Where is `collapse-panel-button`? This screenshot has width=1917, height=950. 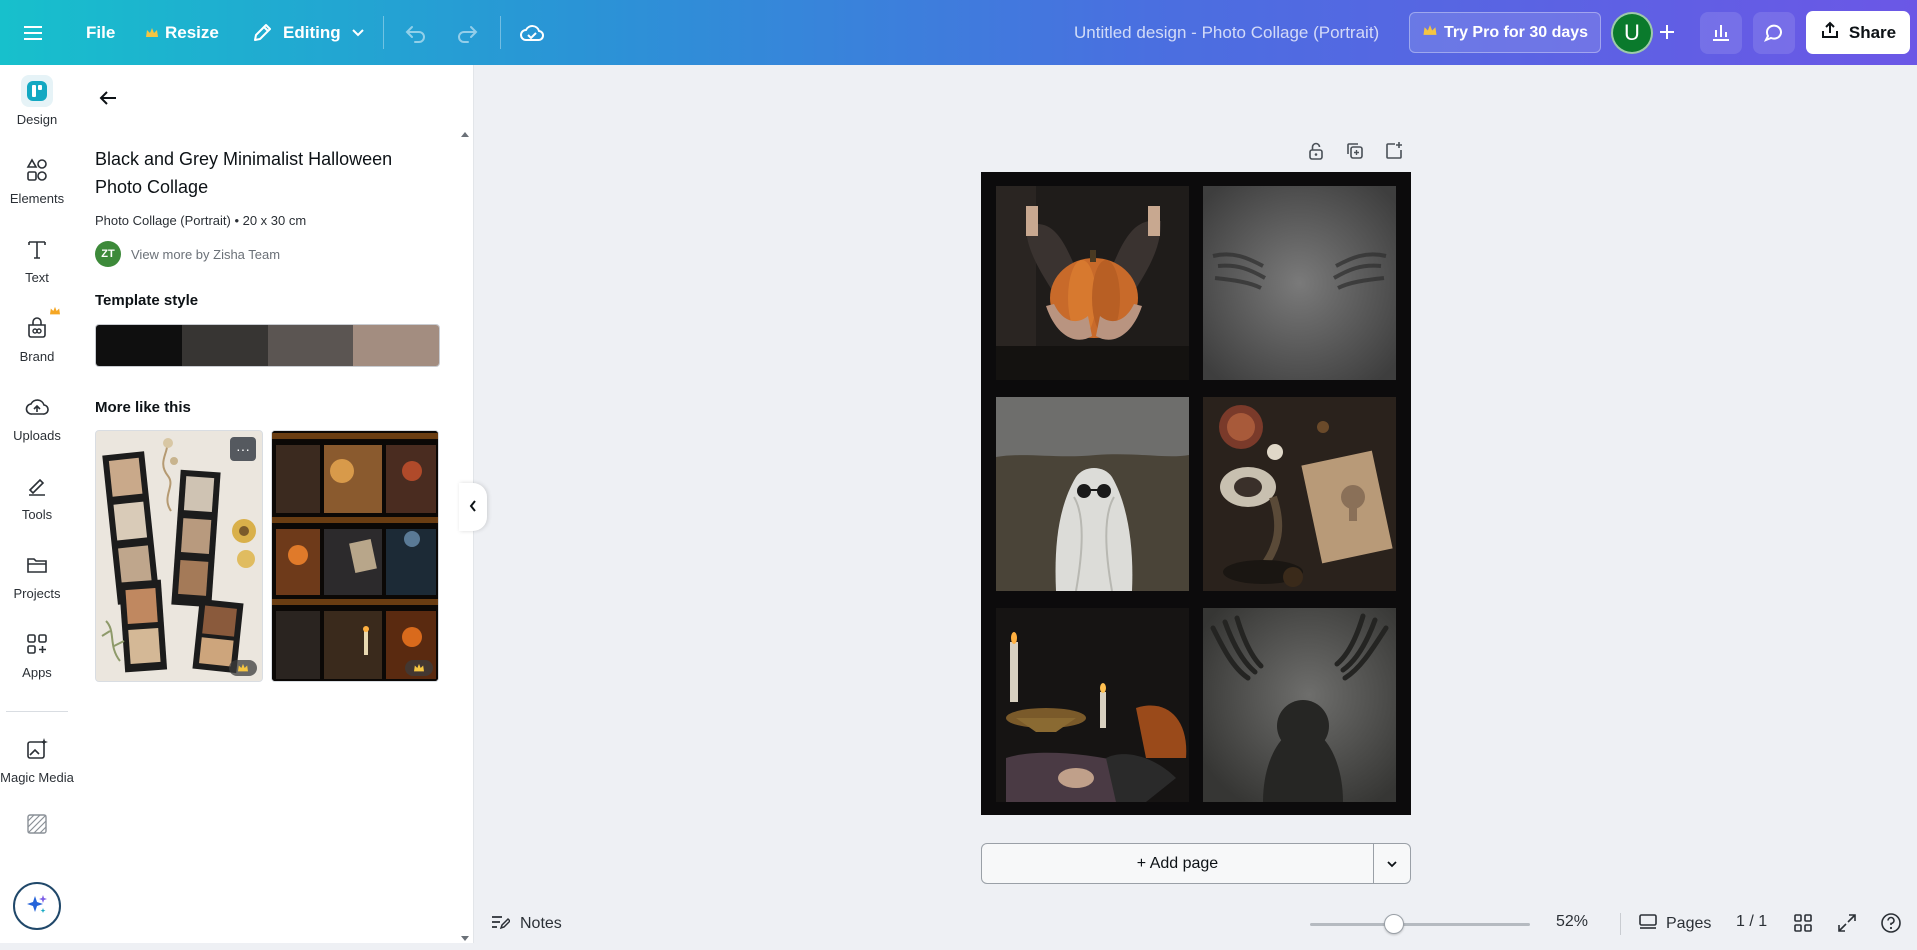
collapse-panel-button is located at coordinates (473, 507).